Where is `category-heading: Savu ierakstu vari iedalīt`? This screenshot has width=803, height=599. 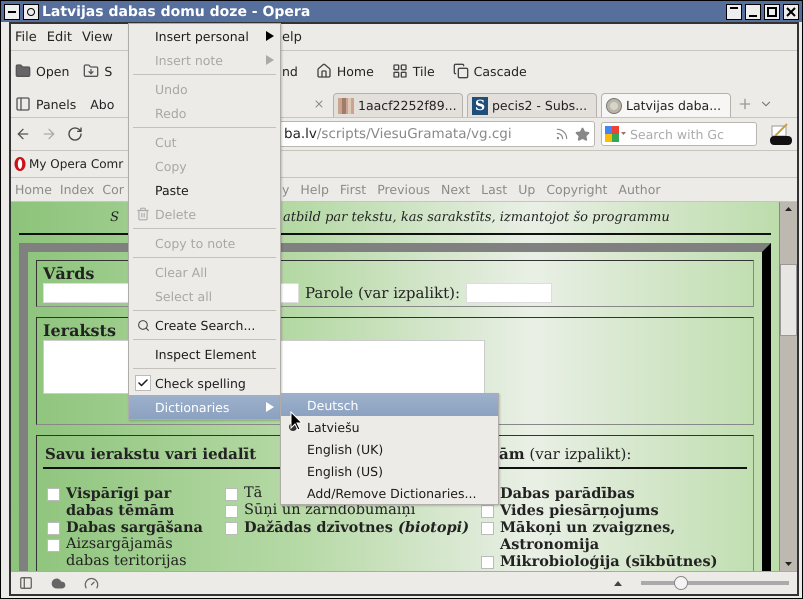
category-heading: Savu ierakstu vari iedalīt is located at coordinates (151, 454).